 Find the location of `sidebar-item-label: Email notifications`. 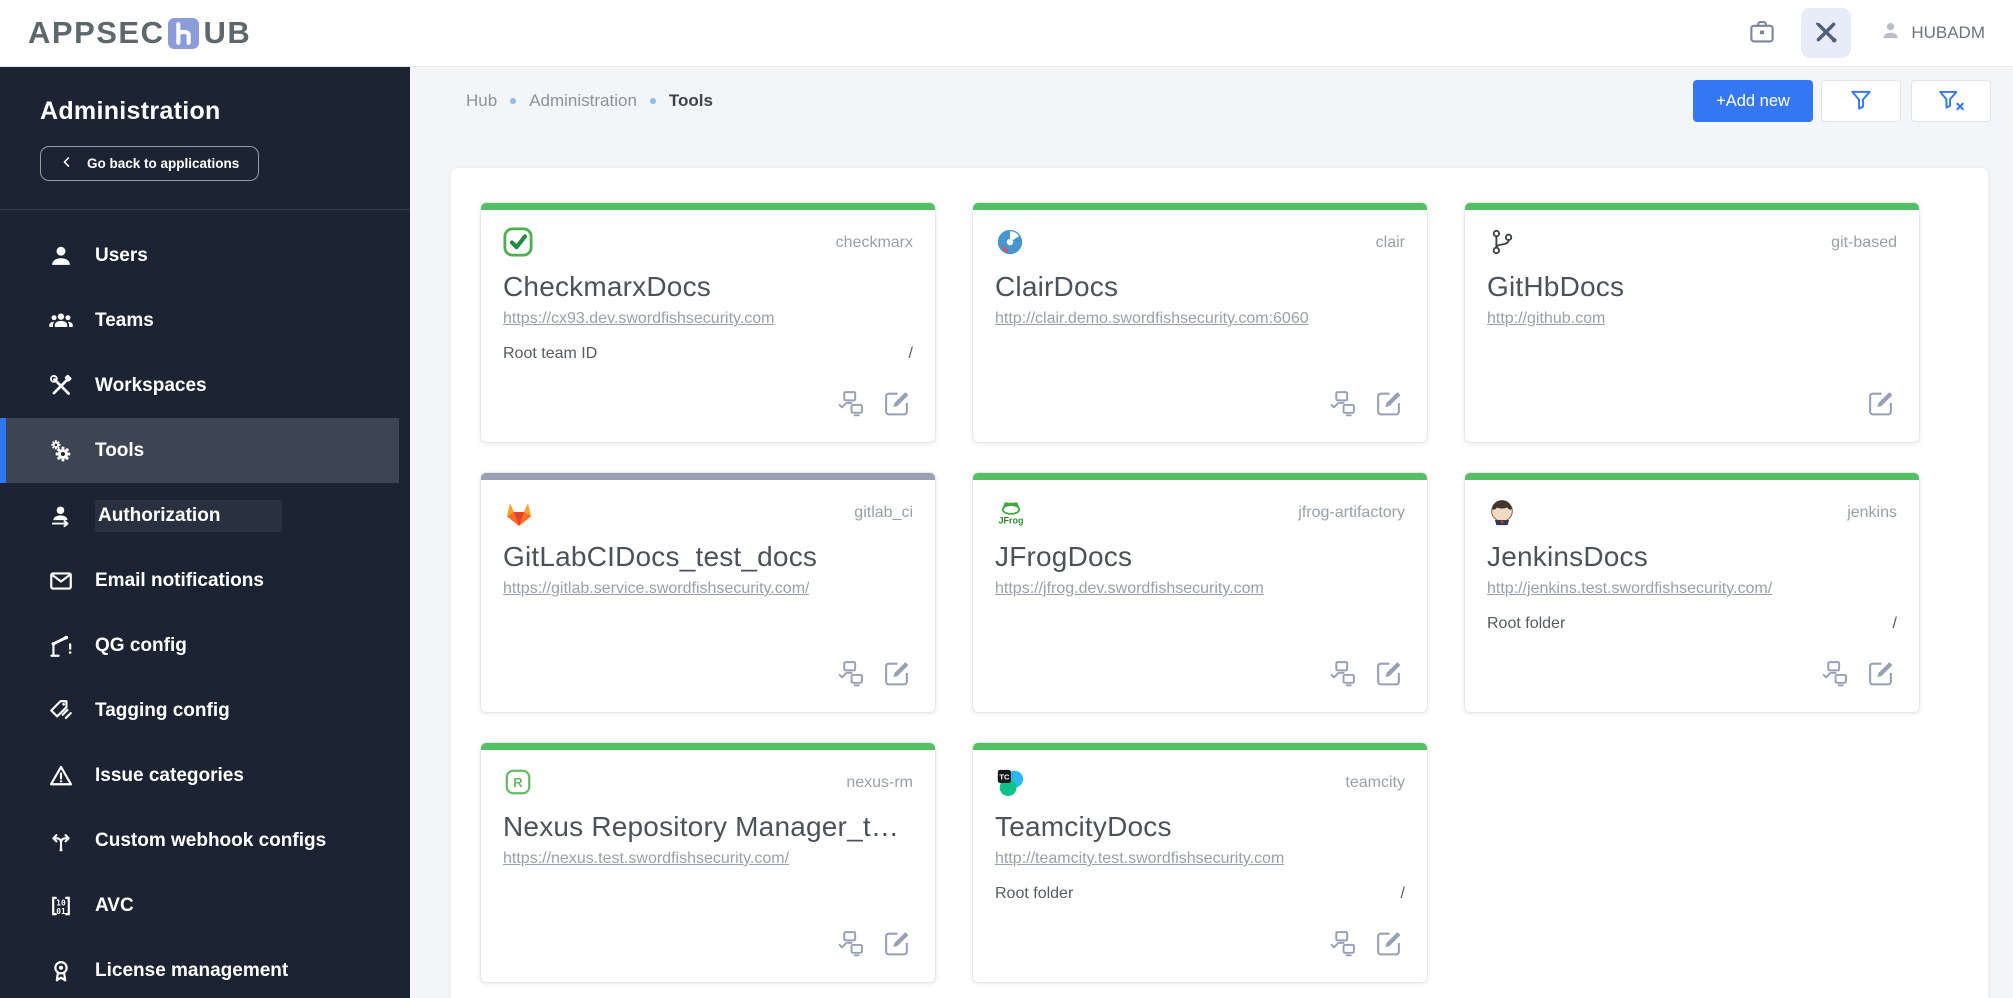

sidebar-item-label: Email notifications is located at coordinates (179, 580).